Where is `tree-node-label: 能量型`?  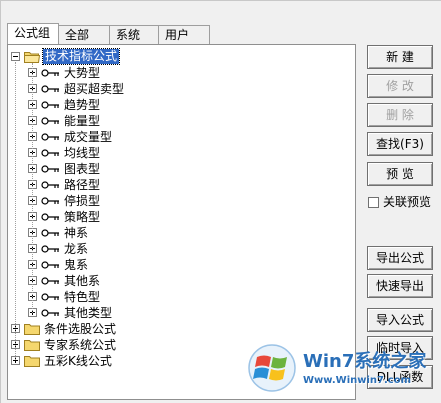 tree-node-label: 能量型 is located at coordinates (82, 121).